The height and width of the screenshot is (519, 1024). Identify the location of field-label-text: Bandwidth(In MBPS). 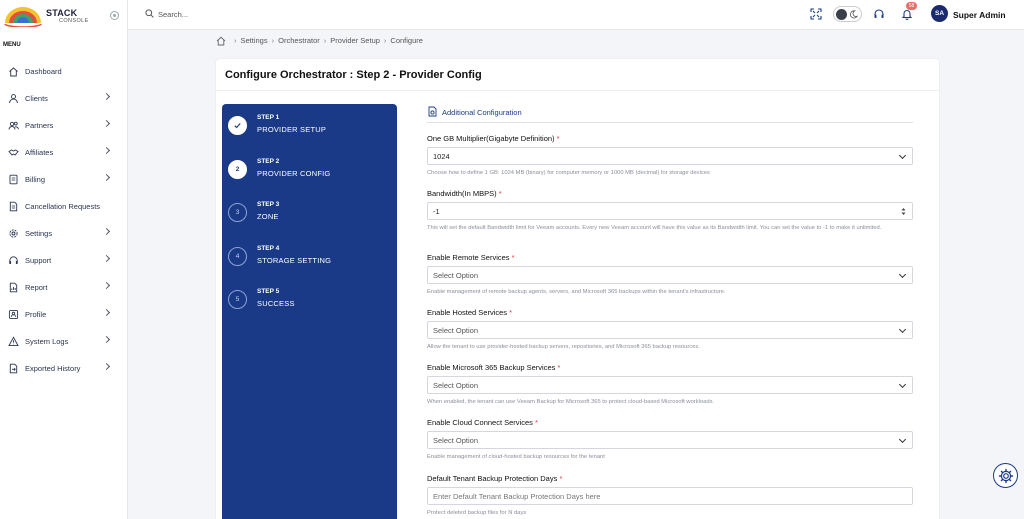
(462, 193).